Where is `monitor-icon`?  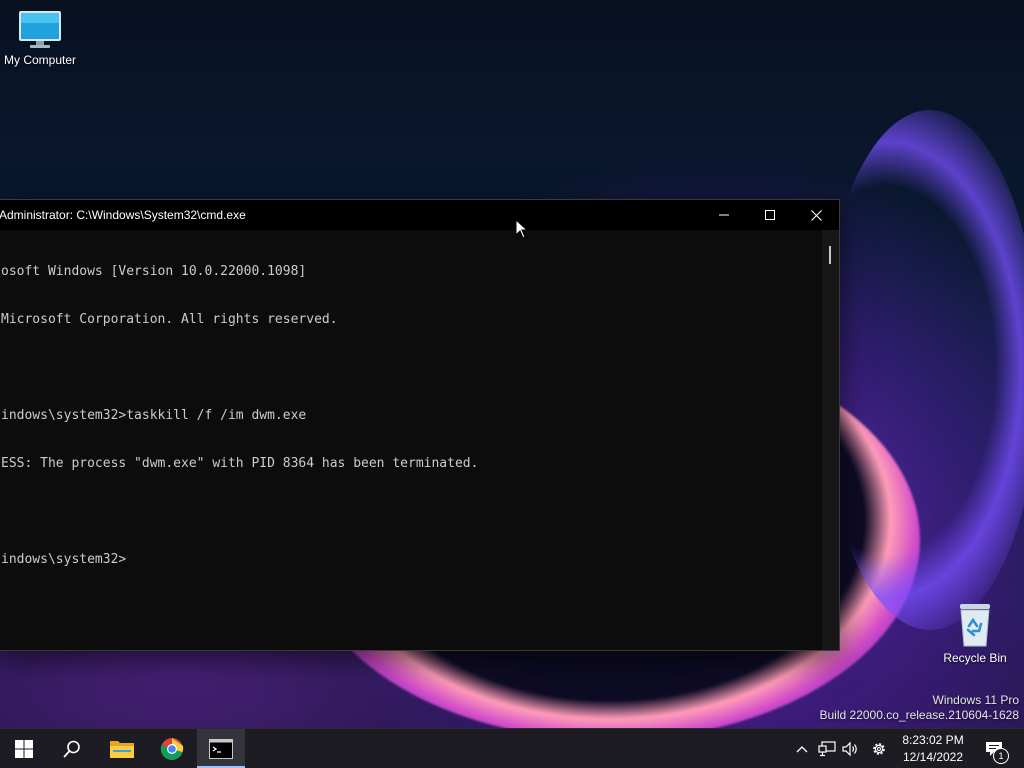 monitor-icon is located at coordinates (40, 29).